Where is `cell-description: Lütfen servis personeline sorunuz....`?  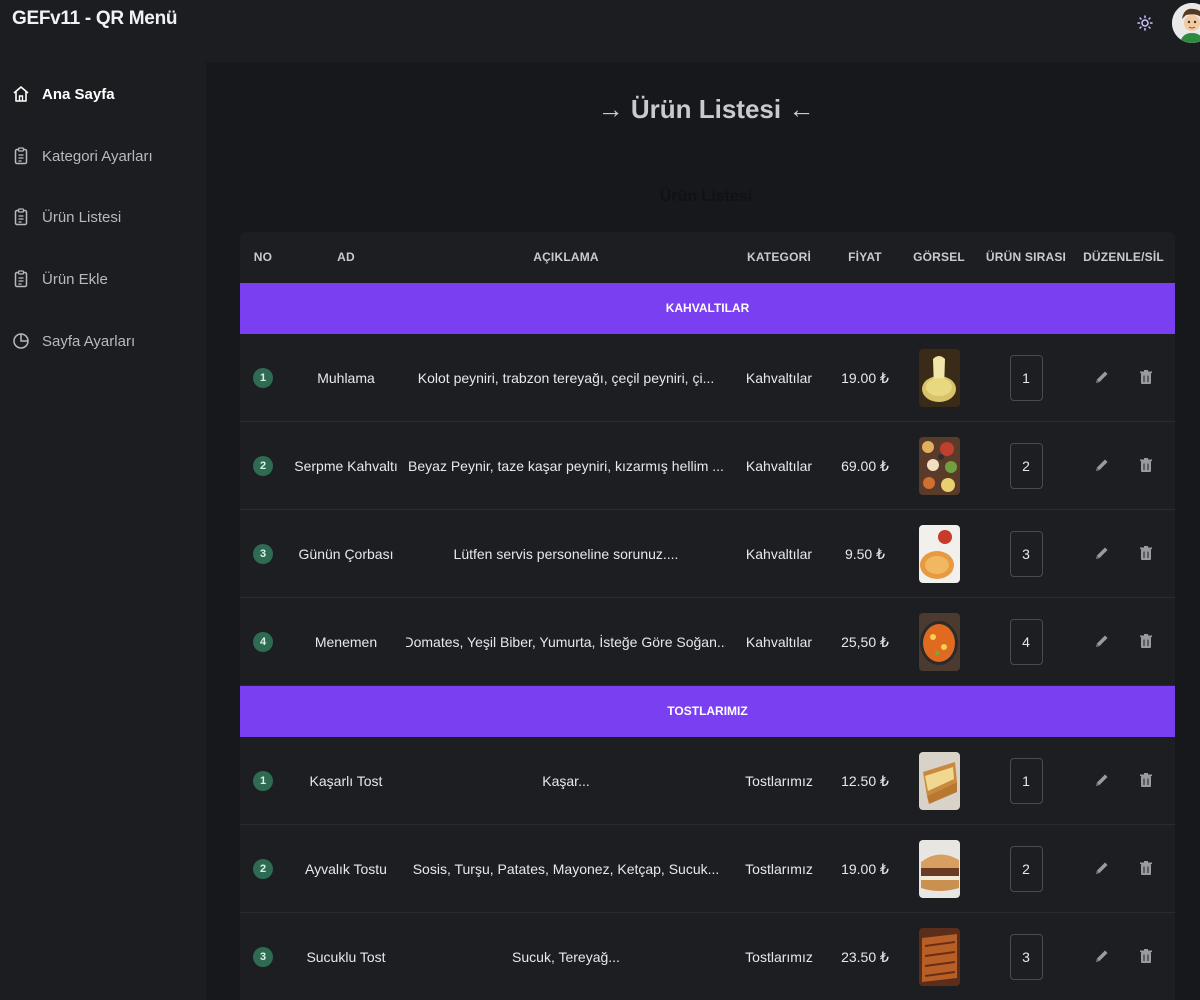 cell-description: Lütfen servis personeline sorunuz.... is located at coordinates (566, 554).